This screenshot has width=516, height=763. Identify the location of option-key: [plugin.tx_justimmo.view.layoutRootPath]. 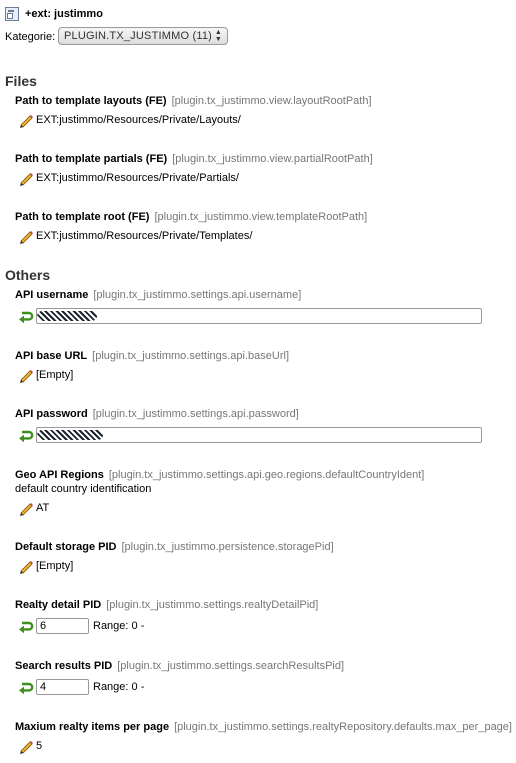
(271, 101).